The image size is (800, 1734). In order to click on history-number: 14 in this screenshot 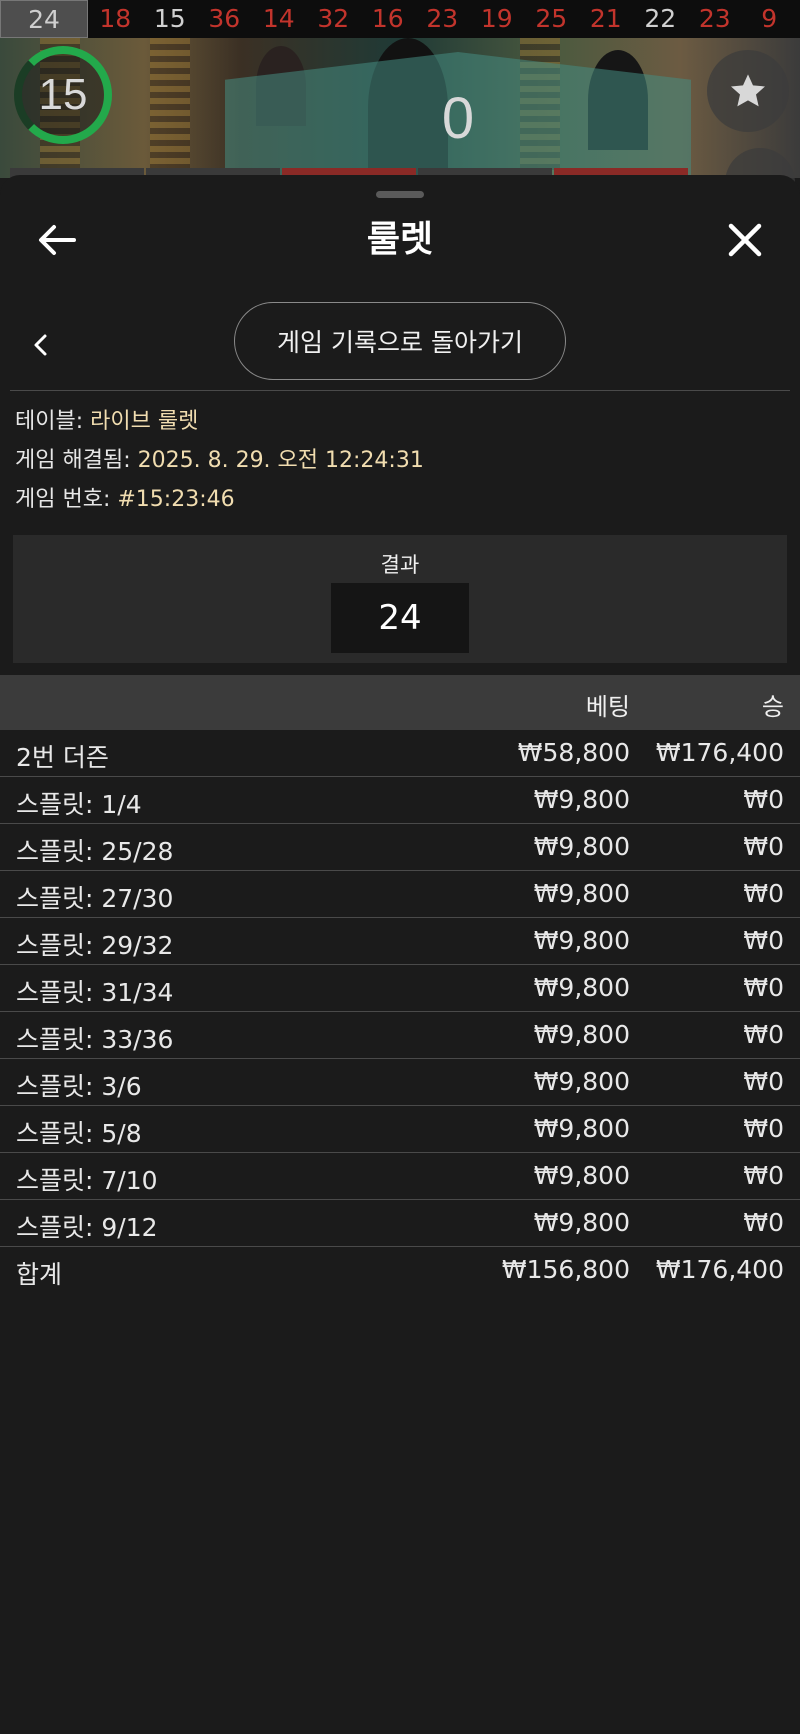, I will do `click(278, 18)`.